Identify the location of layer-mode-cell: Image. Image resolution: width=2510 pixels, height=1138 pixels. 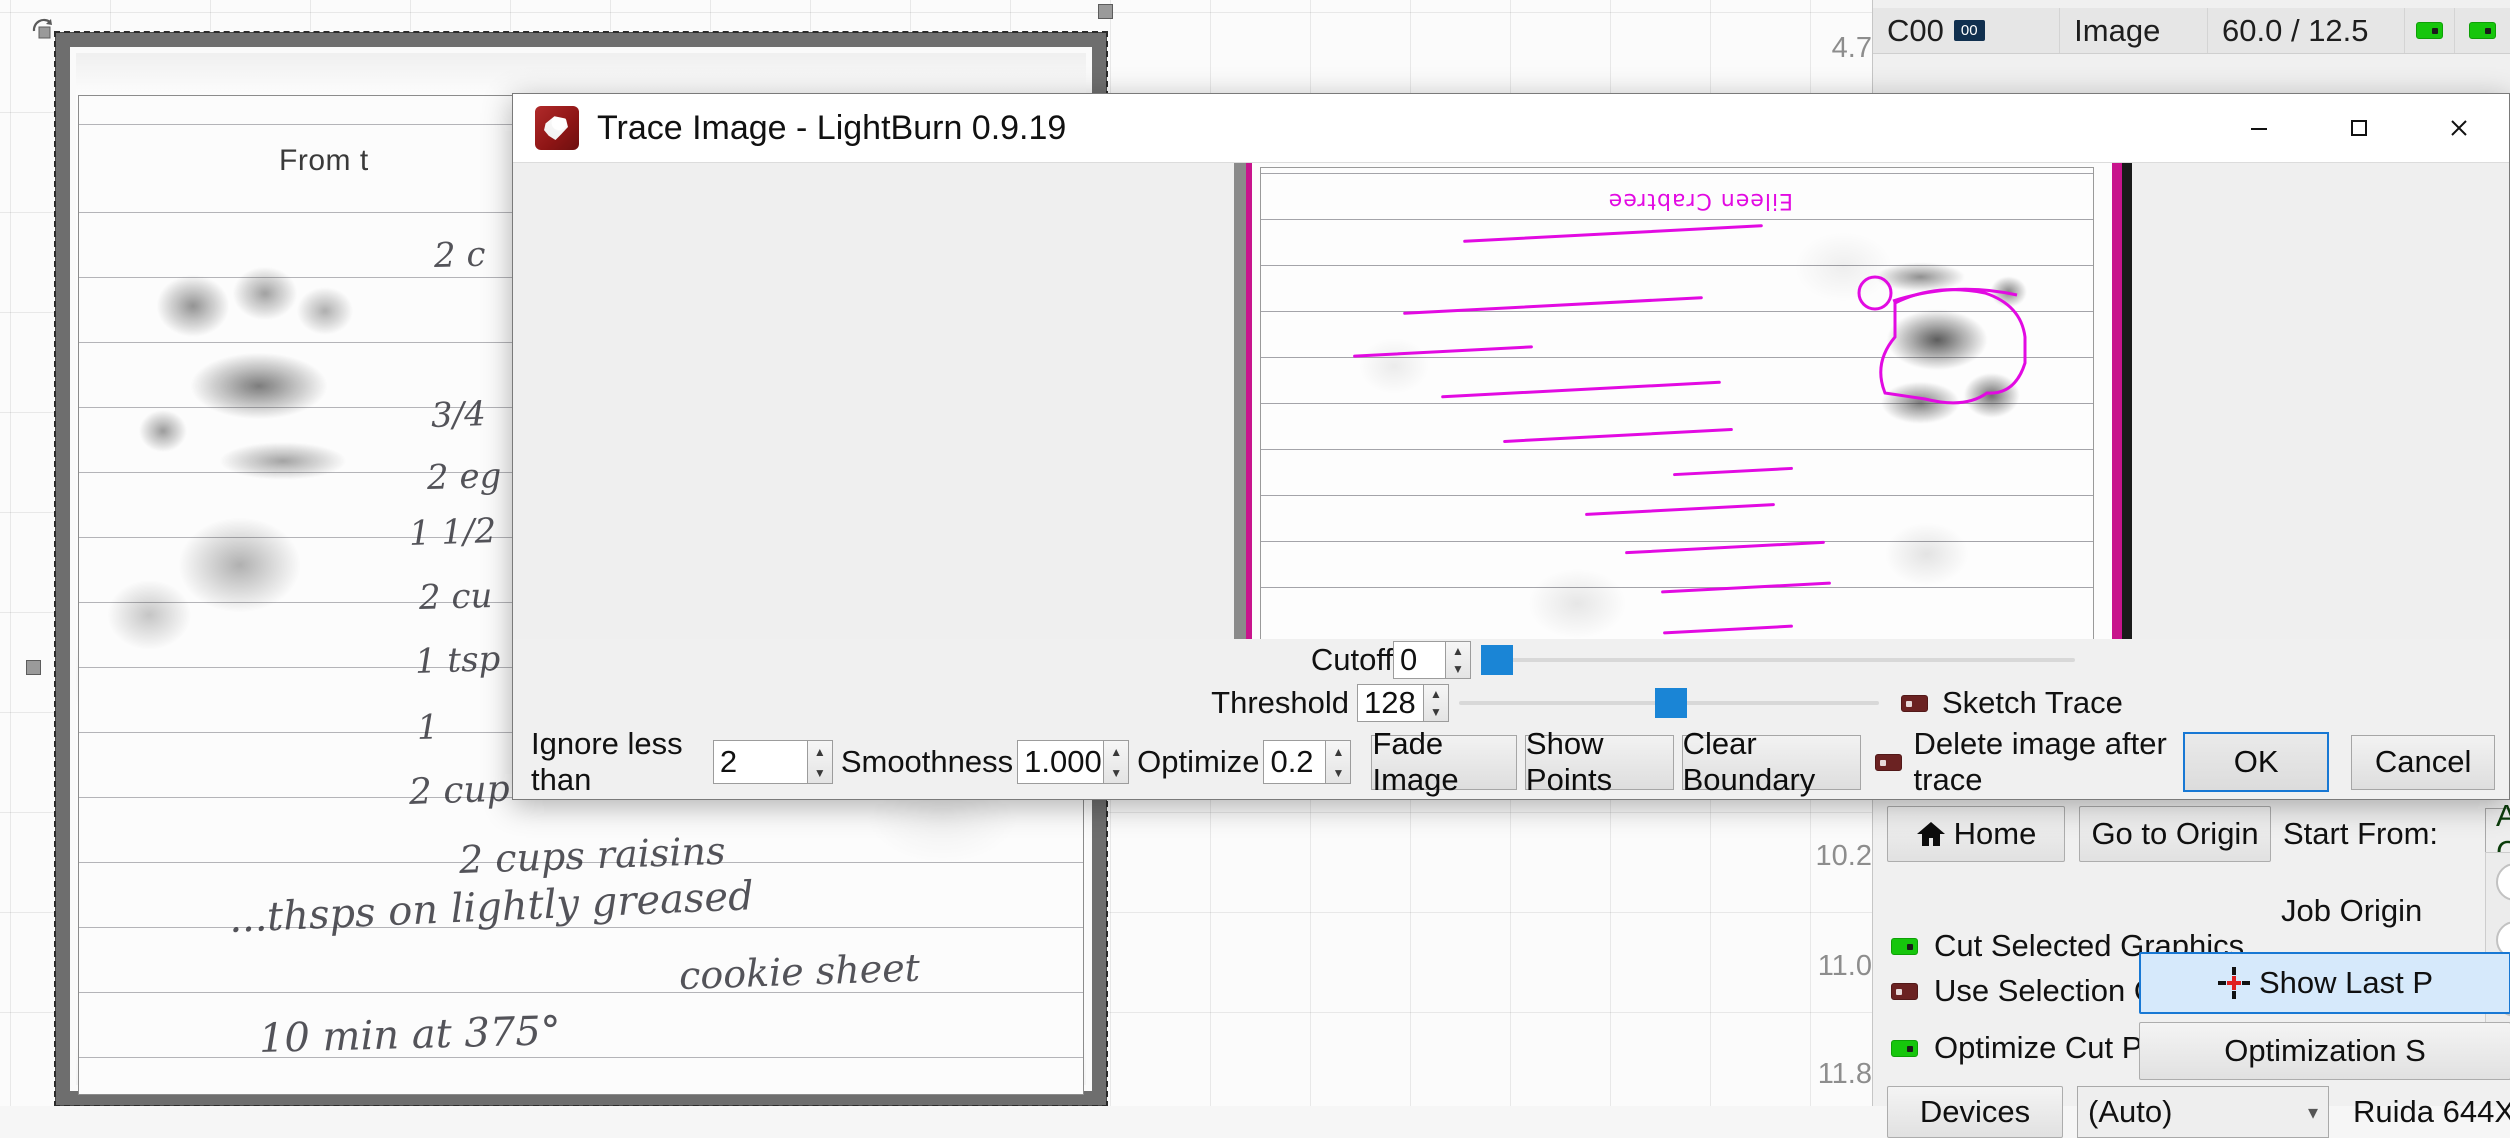
(2134, 30).